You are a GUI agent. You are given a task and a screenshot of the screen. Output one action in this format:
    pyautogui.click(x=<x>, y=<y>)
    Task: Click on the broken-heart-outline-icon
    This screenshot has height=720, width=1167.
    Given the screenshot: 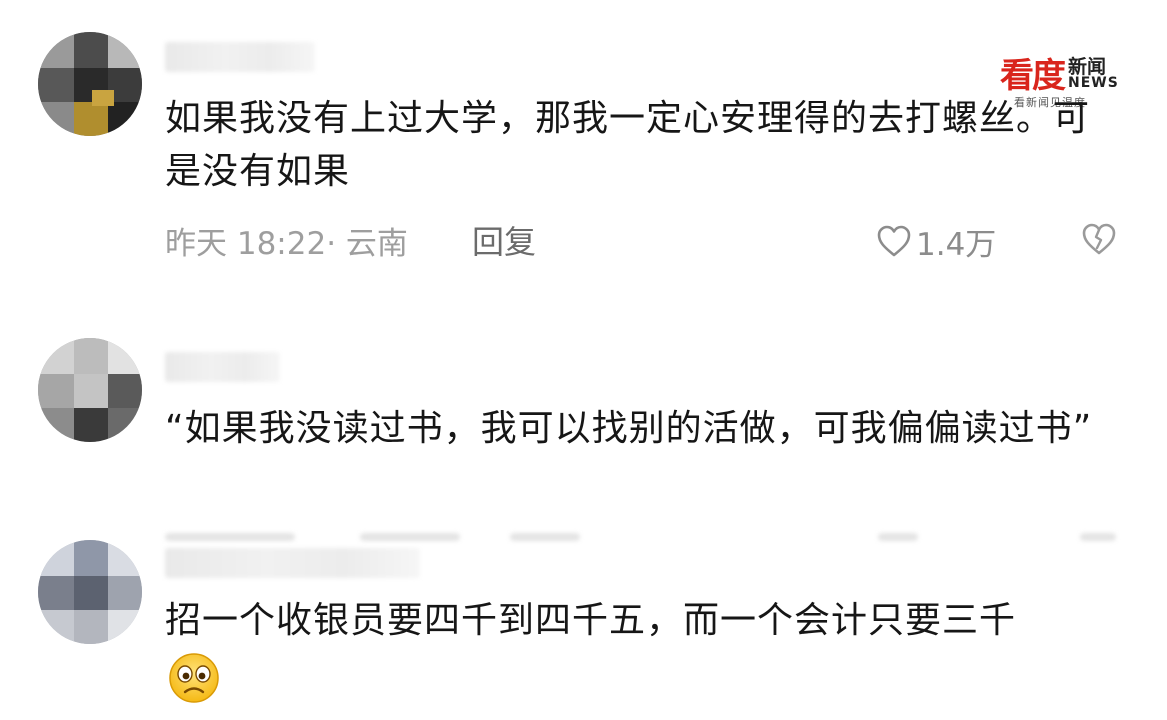 What is the action you would take?
    pyautogui.click(x=1099, y=239)
    